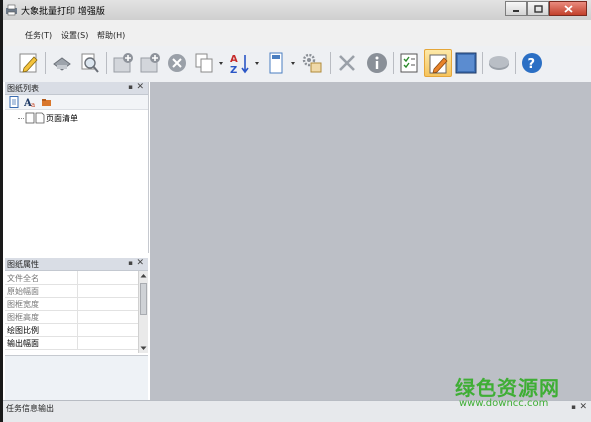 The height and width of the screenshot is (422, 591). I want to click on help-button: ?, so click(532, 63).